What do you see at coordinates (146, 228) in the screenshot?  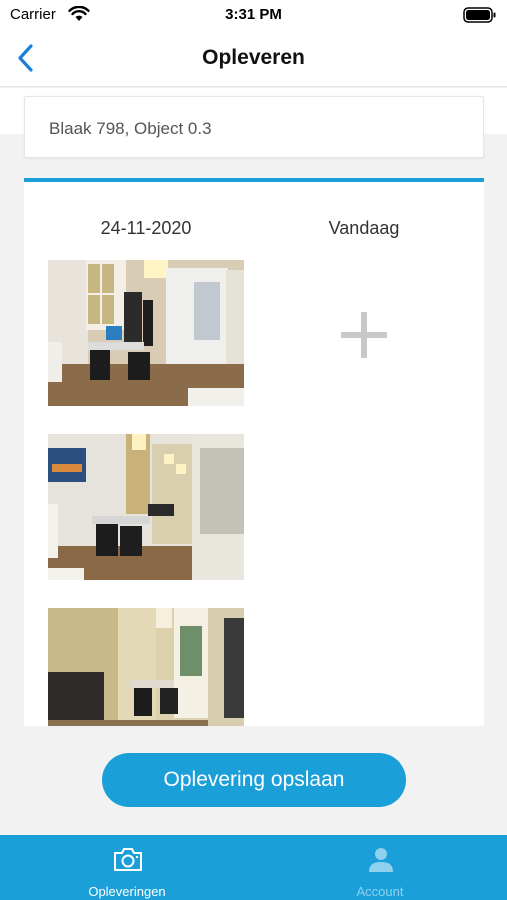 I see `previous-date-header: 24-11-2020` at bounding box center [146, 228].